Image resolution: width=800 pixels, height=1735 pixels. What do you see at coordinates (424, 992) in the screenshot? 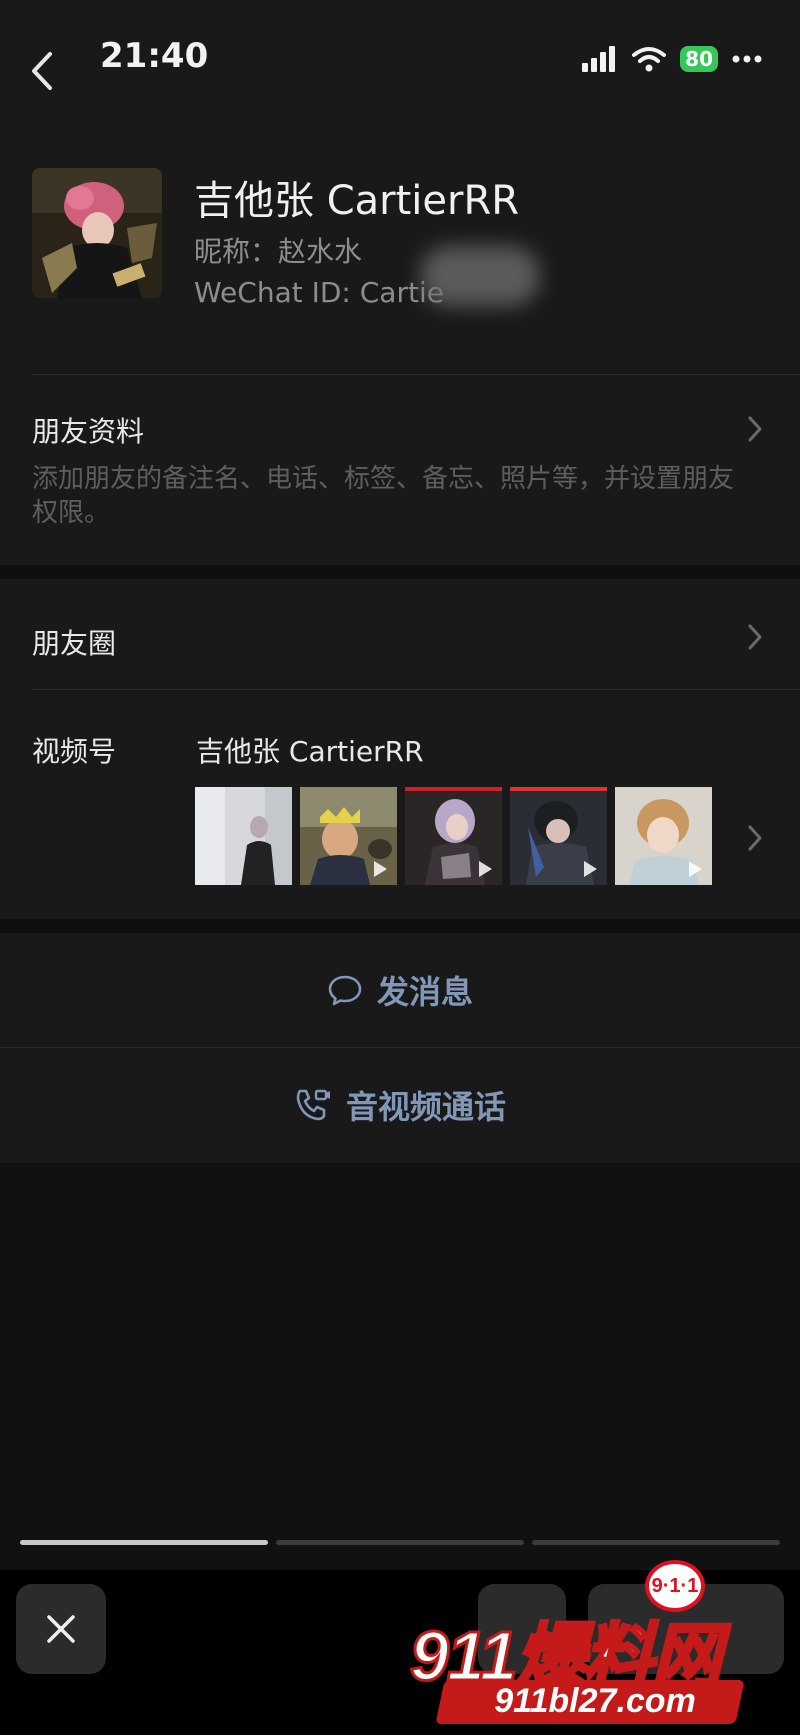
I see `send-message-label: 发消息` at bounding box center [424, 992].